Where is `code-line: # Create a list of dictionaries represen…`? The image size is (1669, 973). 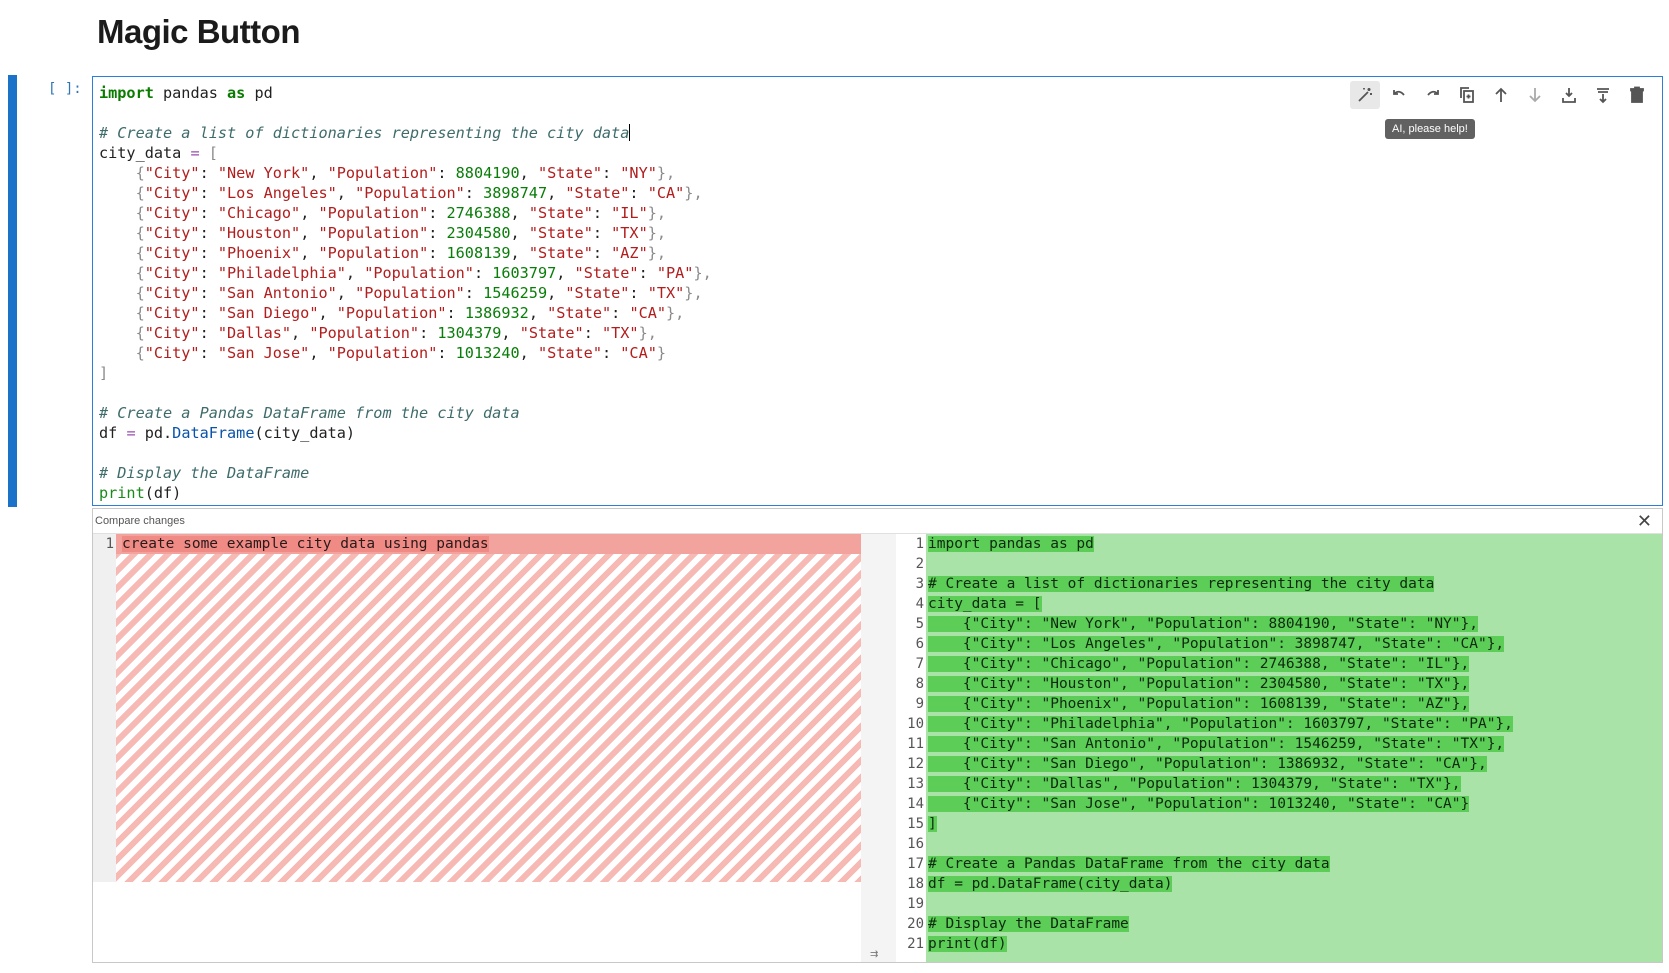 code-line: # Create a list of dictionaries represen… is located at coordinates (365, 133).